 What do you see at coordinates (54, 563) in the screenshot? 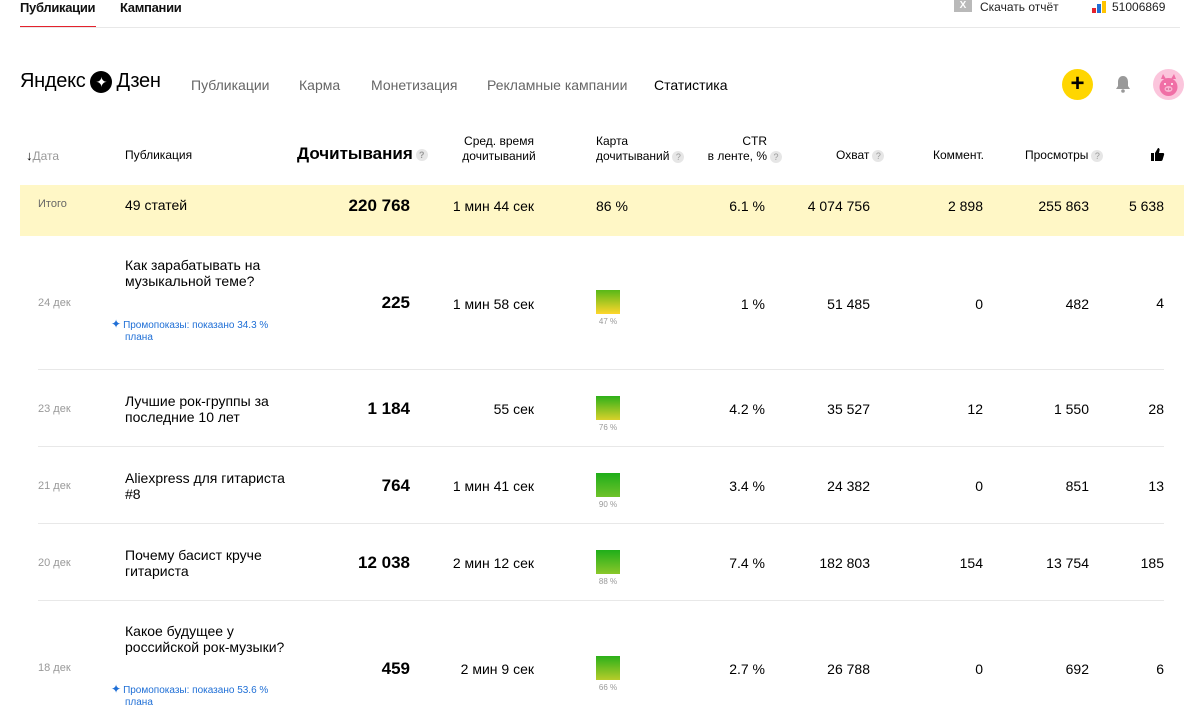
I see `row-date: 20 дек` at bounding box center [54, 563].